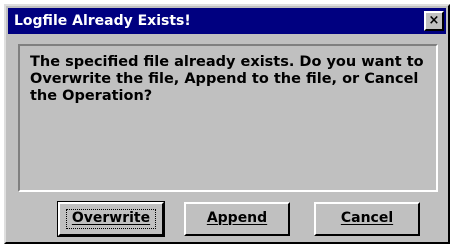 The image size is (452, 248). I want to click on close-button: ×, so click(434, 21).